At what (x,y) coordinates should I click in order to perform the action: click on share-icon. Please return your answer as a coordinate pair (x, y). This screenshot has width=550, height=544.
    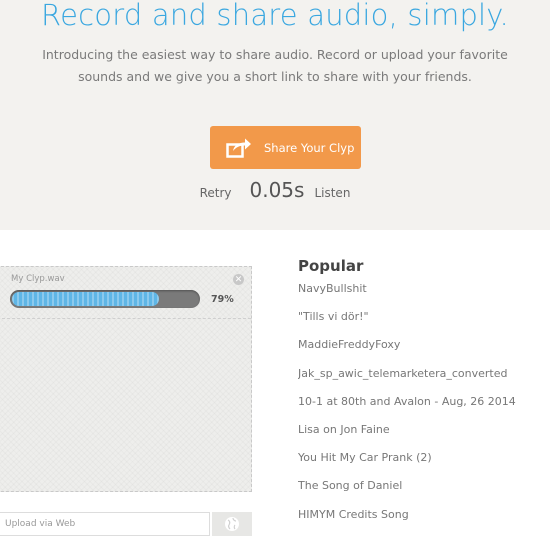
    Looking at the image, I should click on (238, 148).